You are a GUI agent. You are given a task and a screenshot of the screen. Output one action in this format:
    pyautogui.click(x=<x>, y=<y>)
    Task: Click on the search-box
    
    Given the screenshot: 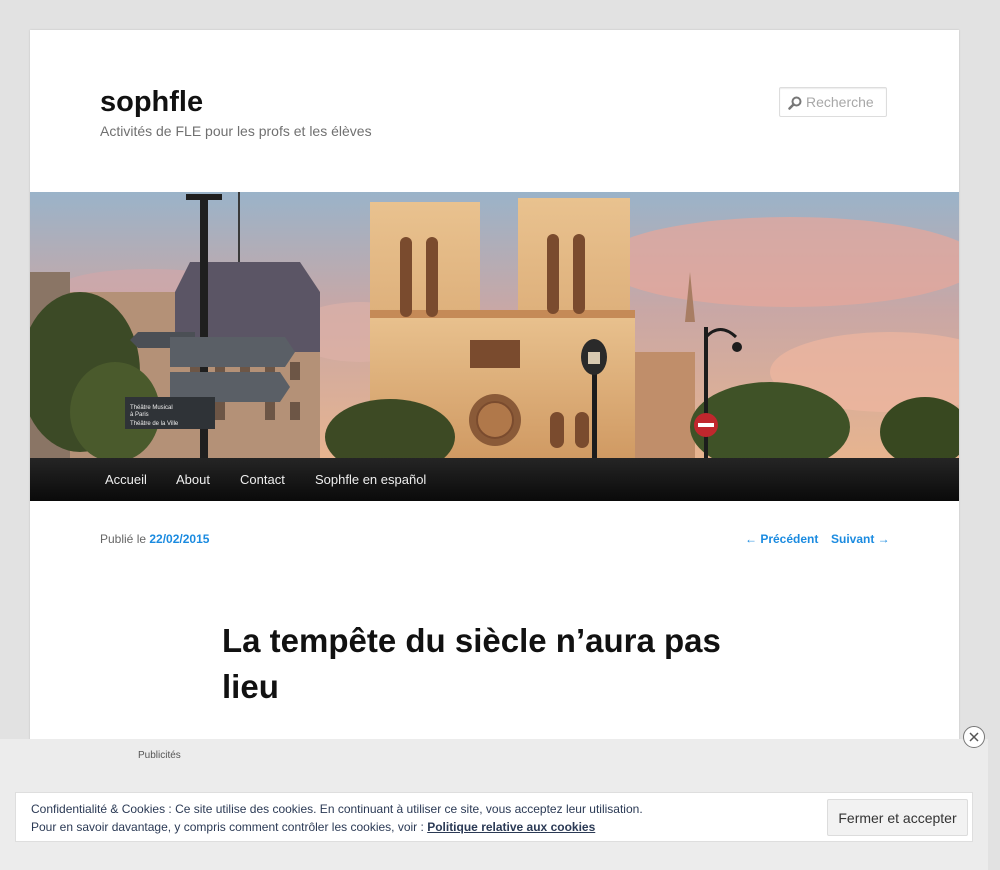 What is the action you would take?
    pyautogui.click(x=833, y=102)
    